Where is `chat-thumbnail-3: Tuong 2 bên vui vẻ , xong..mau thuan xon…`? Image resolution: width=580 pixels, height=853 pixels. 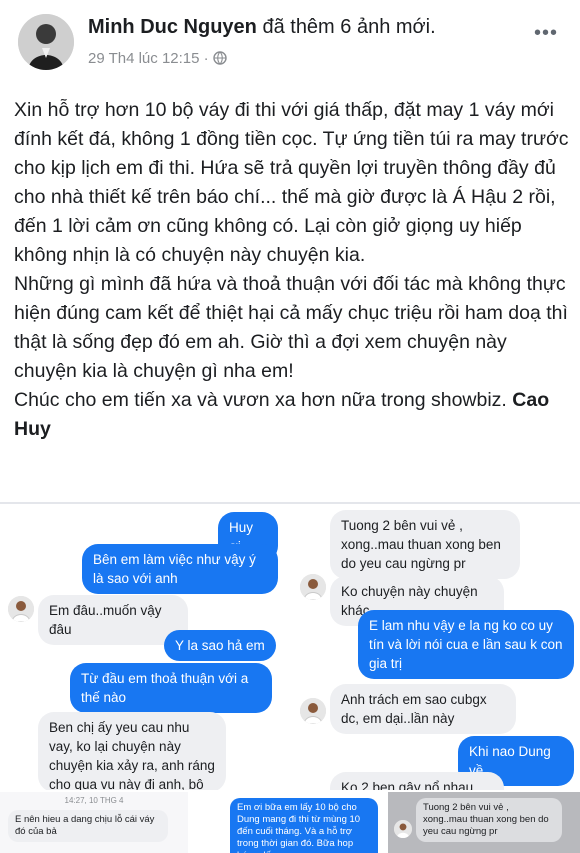 chat-thumbnail-3: Tuong 2 bên vui vẻ , xong..mau thuan xon… is located at coordinates (484, 822).